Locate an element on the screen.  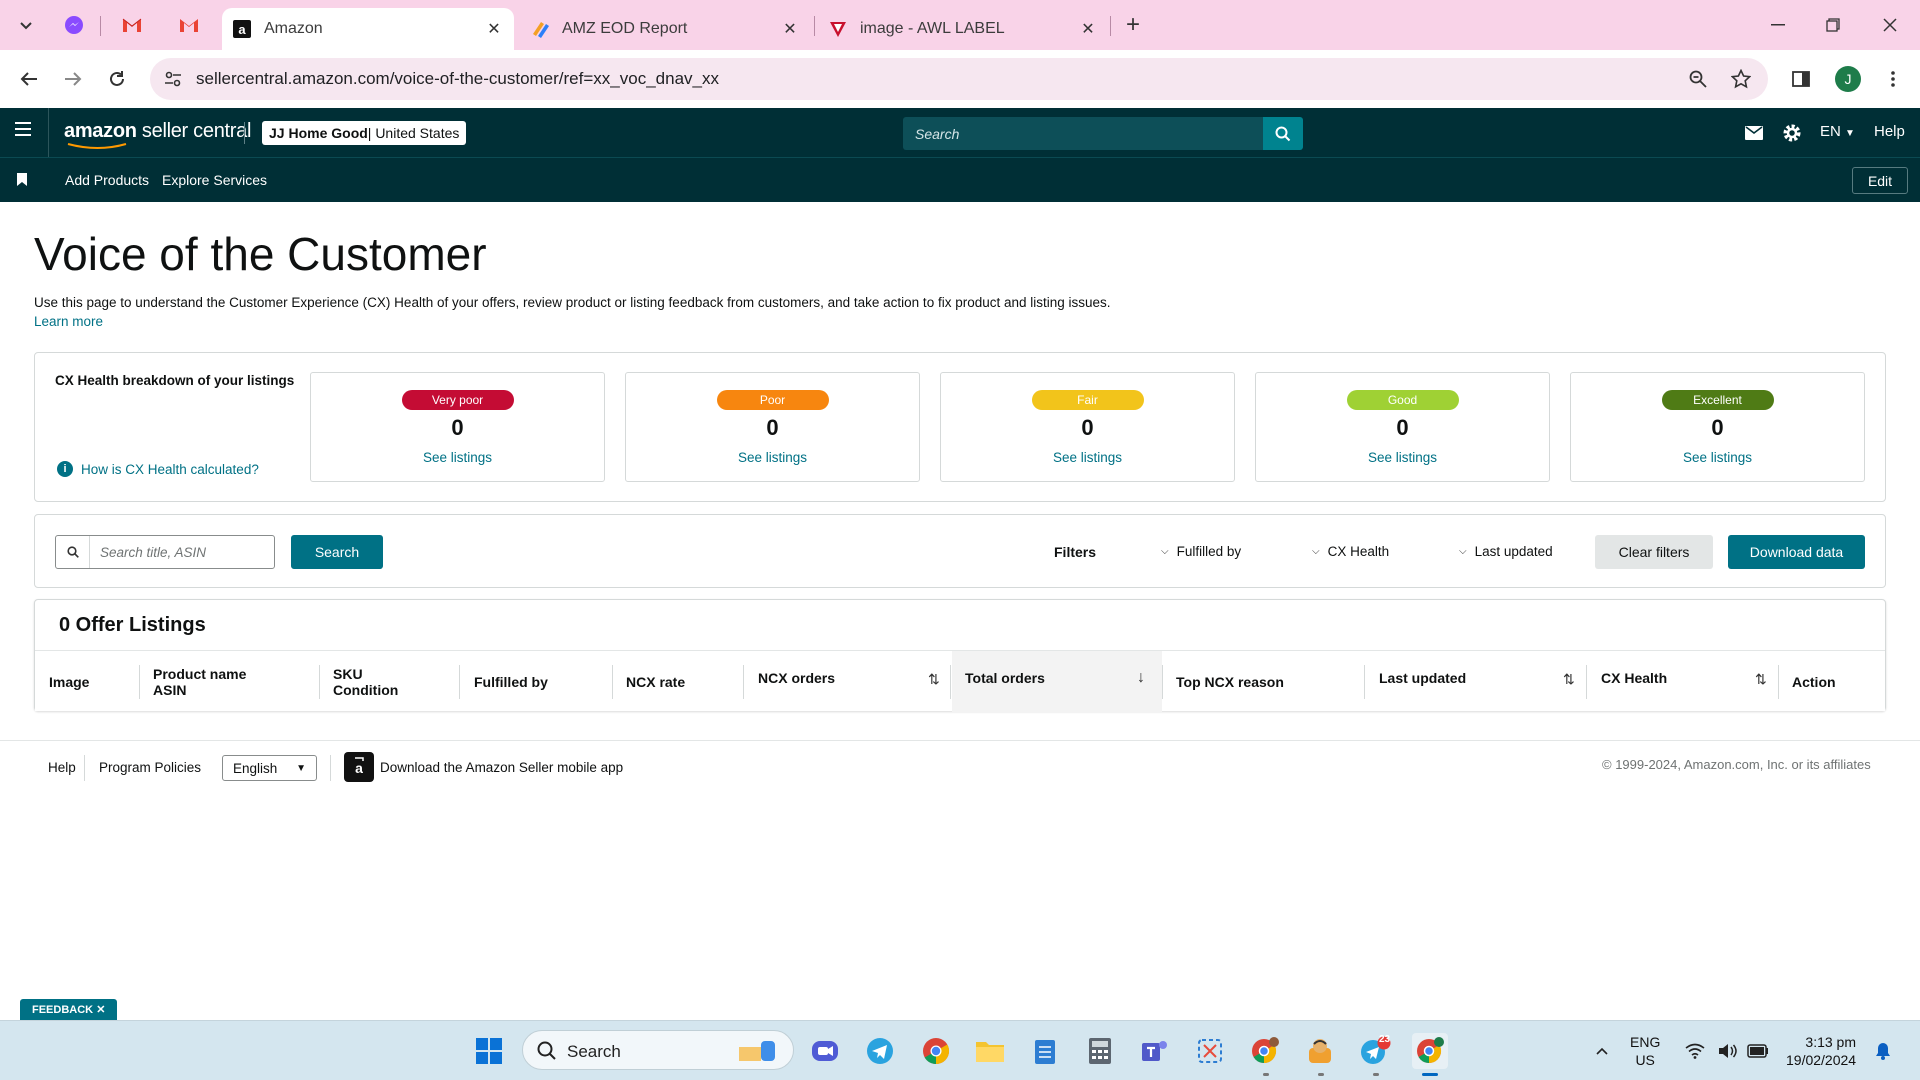
column-header-cx-health: CX Health is located at coordinates (1634, 678).